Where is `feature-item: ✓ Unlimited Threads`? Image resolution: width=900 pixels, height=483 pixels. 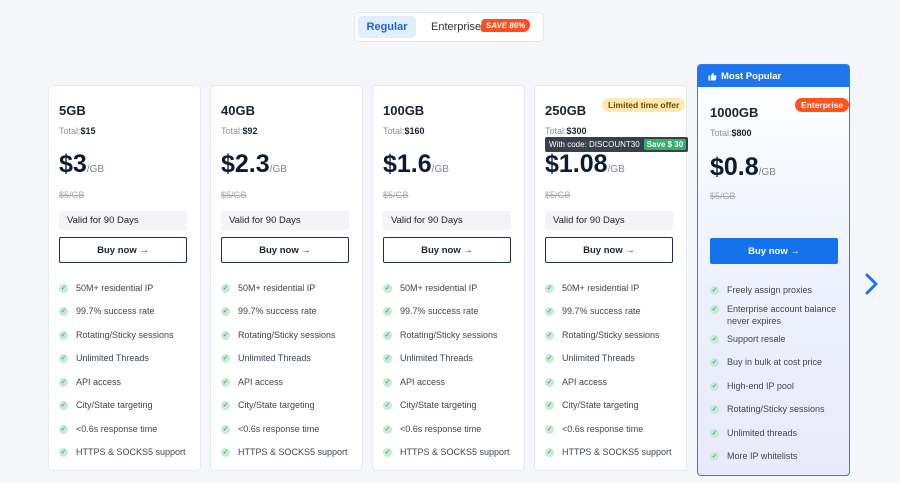
feature-item: ✓ Unlimited Threads is located at coordinates (266, 358).